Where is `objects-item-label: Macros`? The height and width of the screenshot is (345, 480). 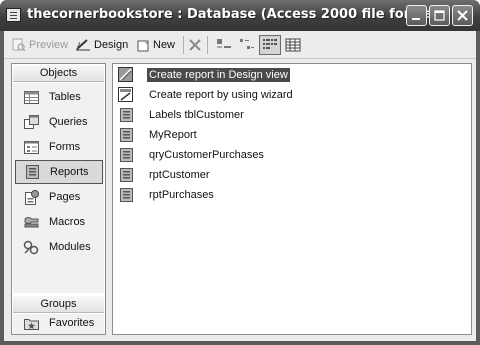
objects-item-label: Macros is located at coordinates (67, 222).